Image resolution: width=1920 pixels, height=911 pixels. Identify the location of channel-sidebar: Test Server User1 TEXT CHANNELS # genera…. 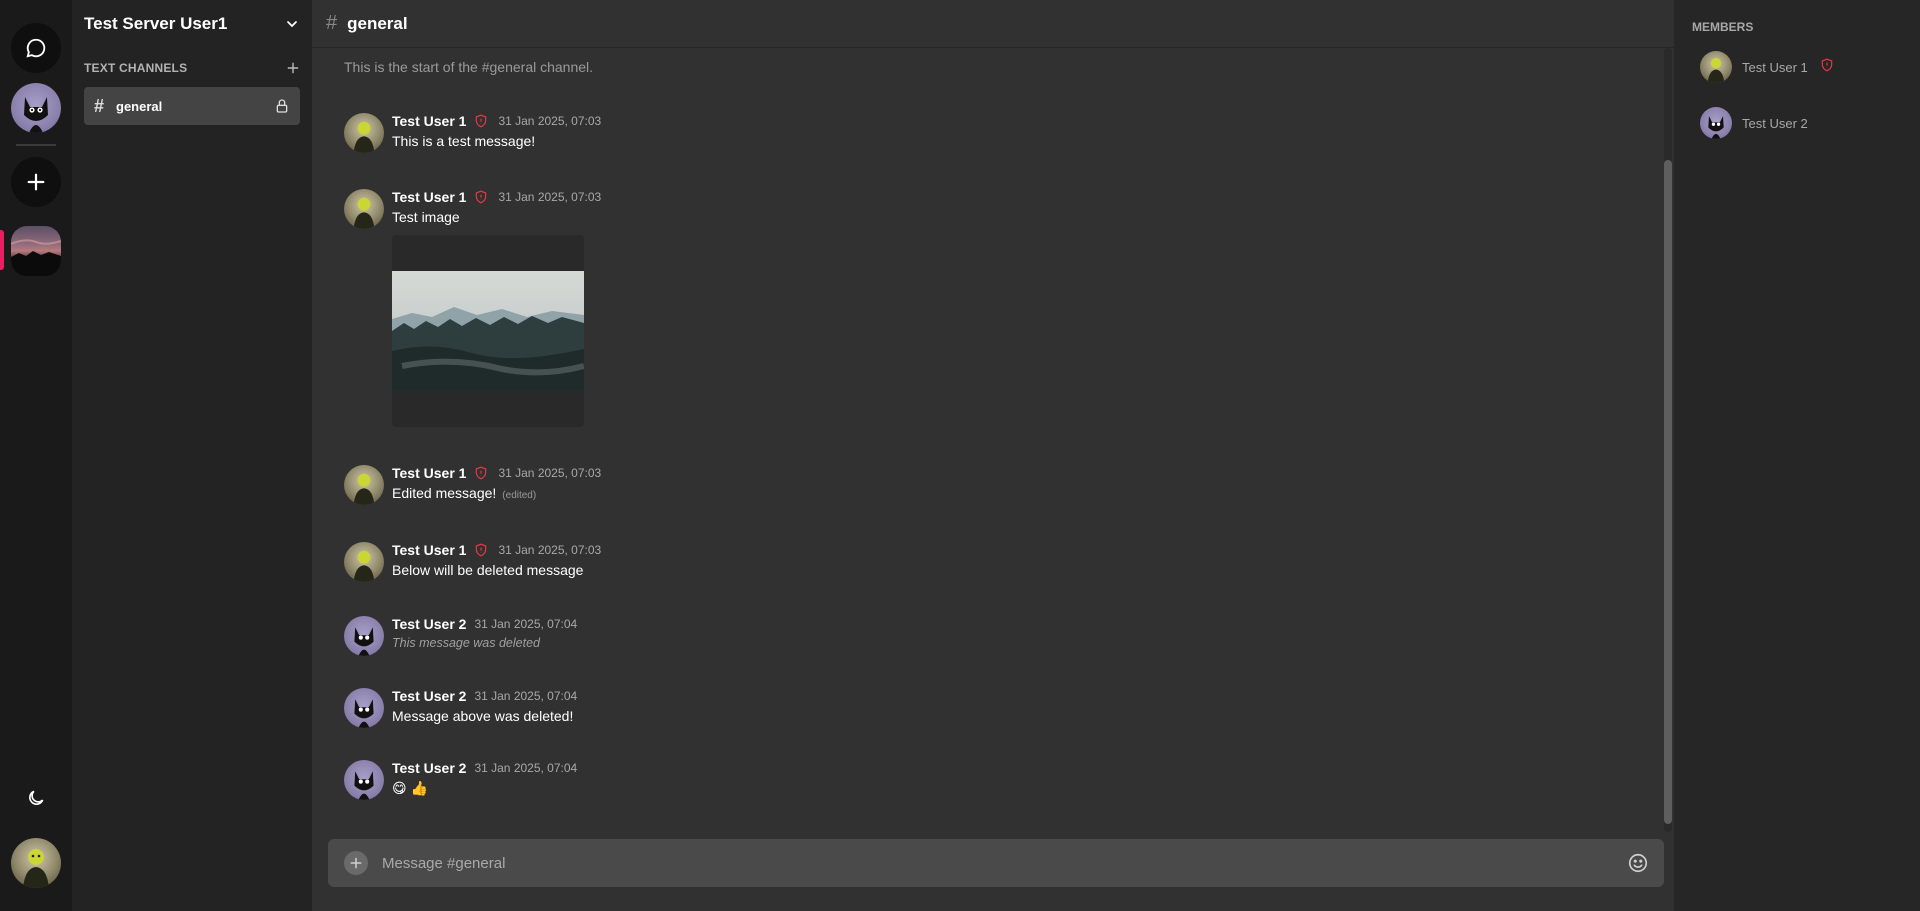
(192, 455).